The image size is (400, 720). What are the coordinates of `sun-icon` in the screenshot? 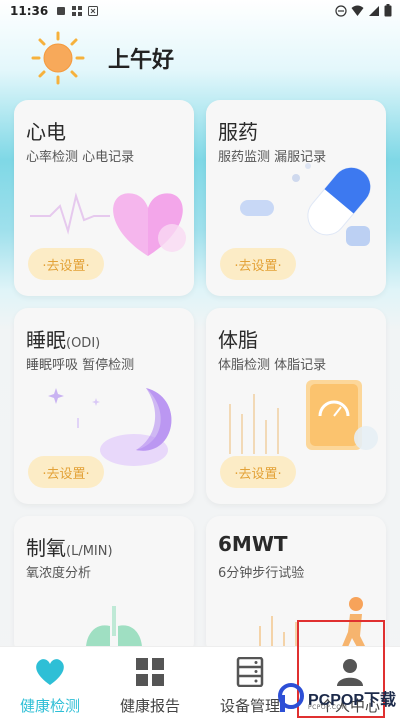 It's located at (58, 58).